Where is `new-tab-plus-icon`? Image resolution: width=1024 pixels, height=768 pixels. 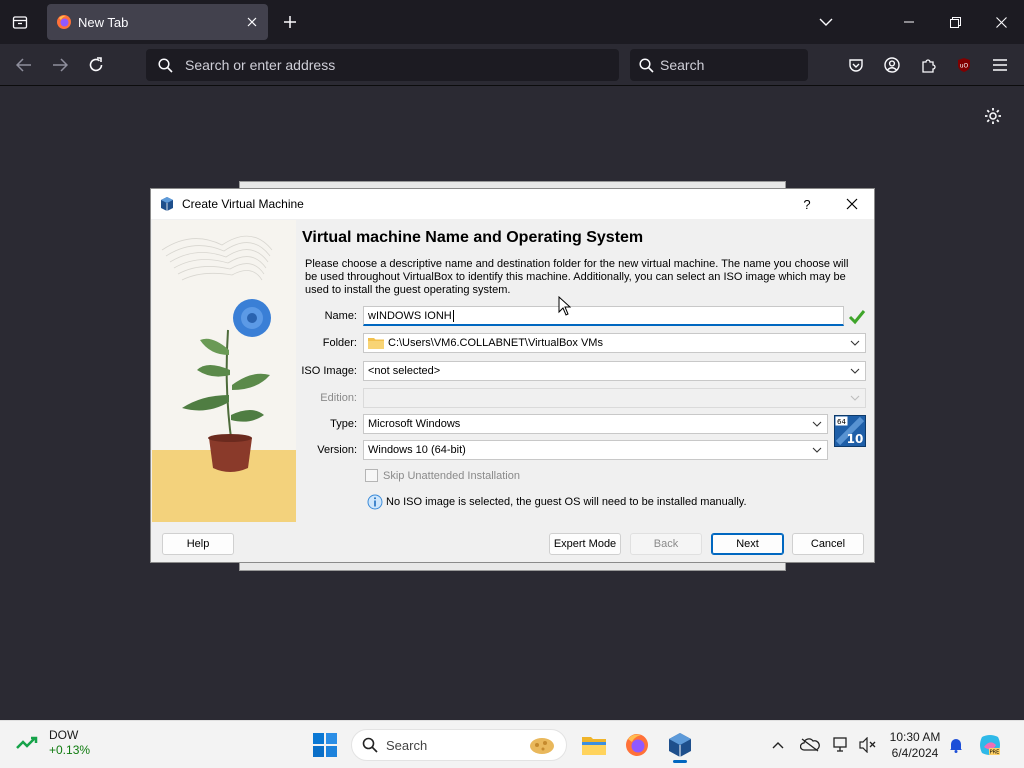
new-tab-plus-icon is located at coordinates (290, 22).